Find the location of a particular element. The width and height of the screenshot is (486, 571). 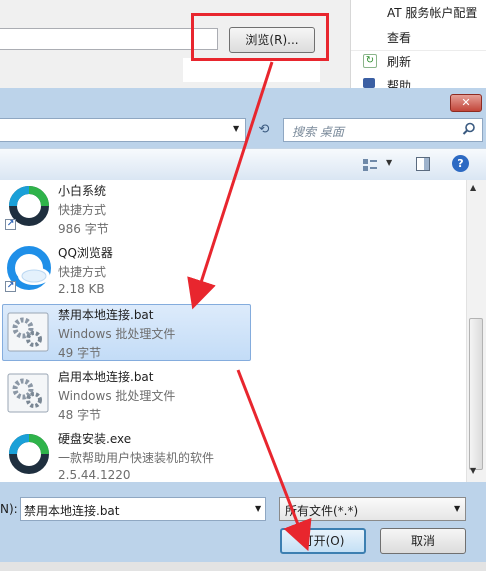

file-type: 一款帮助用户快速装机的软件 is located at coordinates (136, 458).